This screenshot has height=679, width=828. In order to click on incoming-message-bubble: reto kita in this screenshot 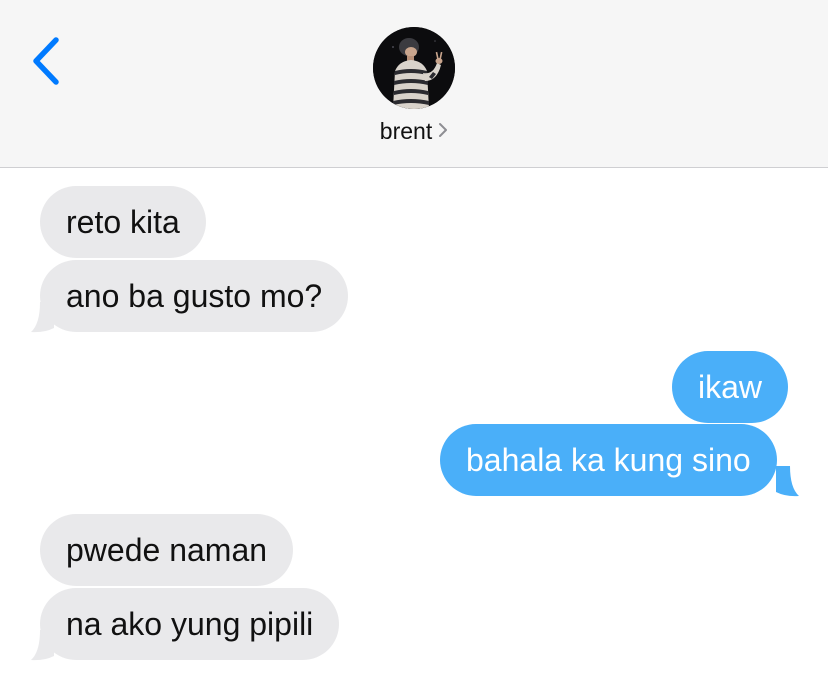, I will do `click(123, 222)`.